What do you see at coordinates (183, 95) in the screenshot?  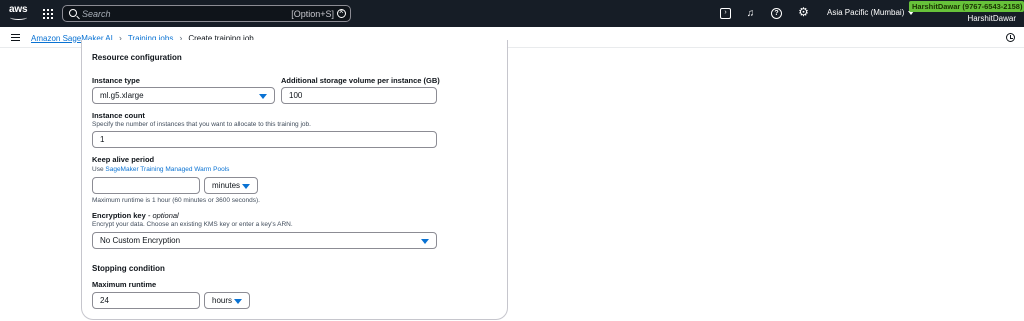 I see `instance-type-select: ml.g5.xlarge` at bounding box center [183, 95].